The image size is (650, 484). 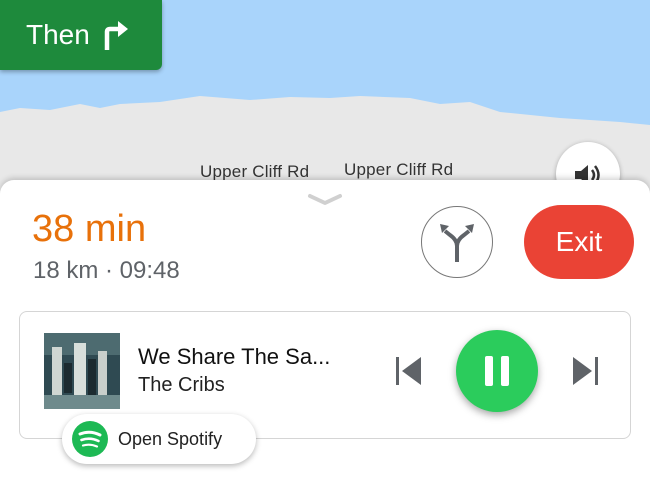 I want to click on spotify-icon, so click(x=90, y=439).